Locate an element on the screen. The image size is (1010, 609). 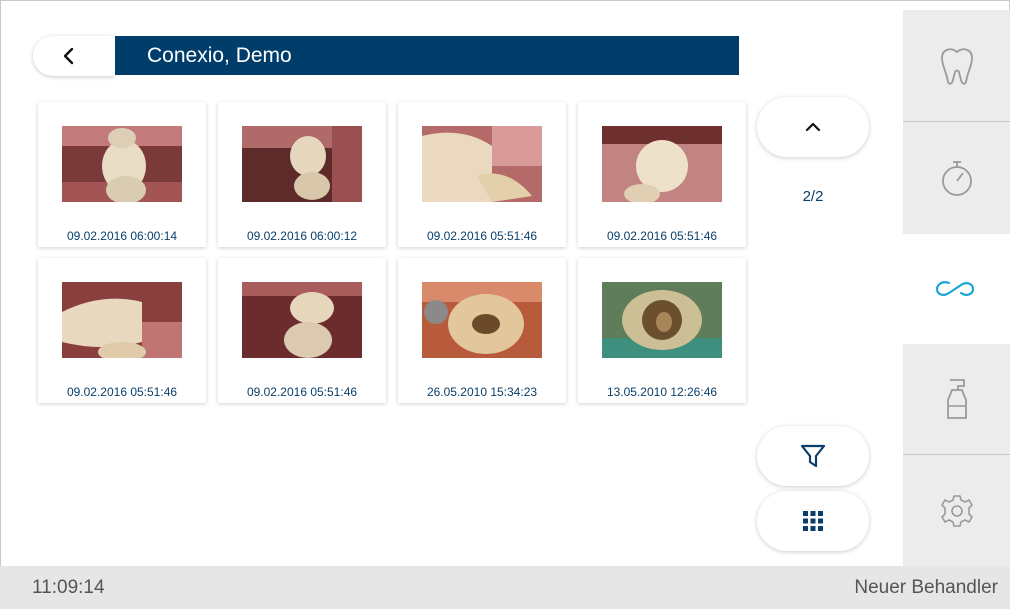
page-up-button is located at coordinates (813, 127).